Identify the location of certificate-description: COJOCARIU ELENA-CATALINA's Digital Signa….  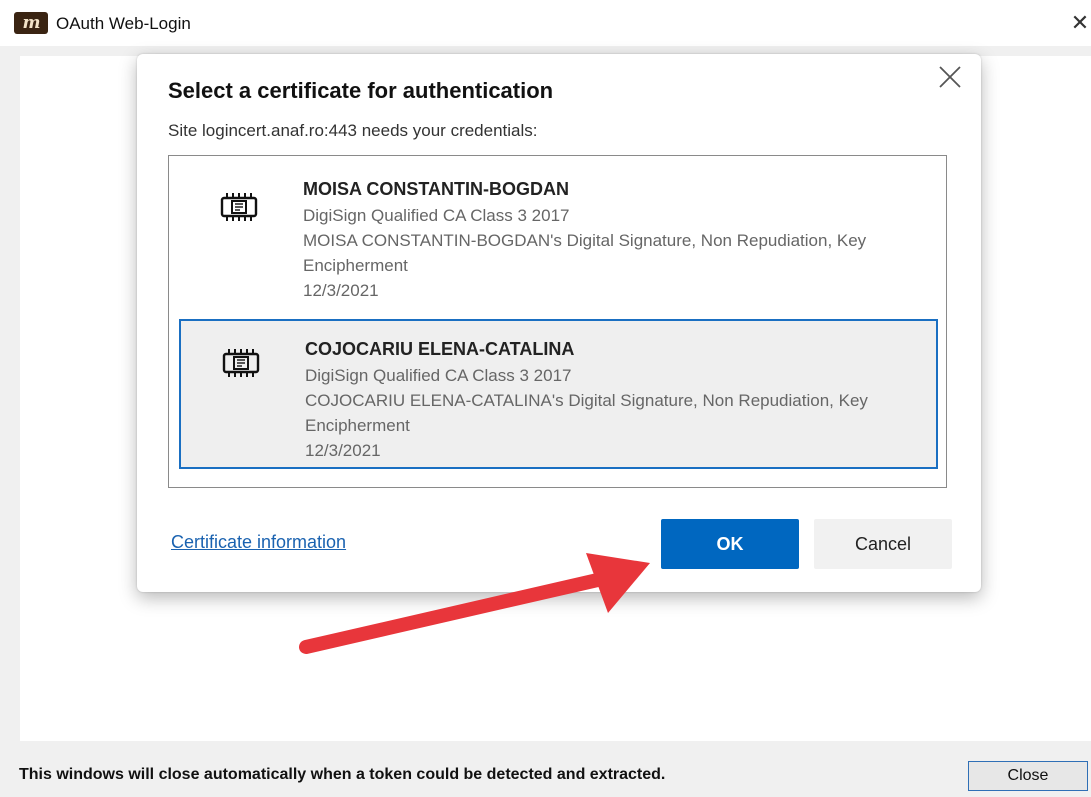
(586, 413).